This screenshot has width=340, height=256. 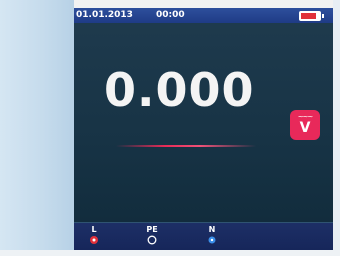 I want to click on terminal-pe: PE, so click(x=152, y=235).